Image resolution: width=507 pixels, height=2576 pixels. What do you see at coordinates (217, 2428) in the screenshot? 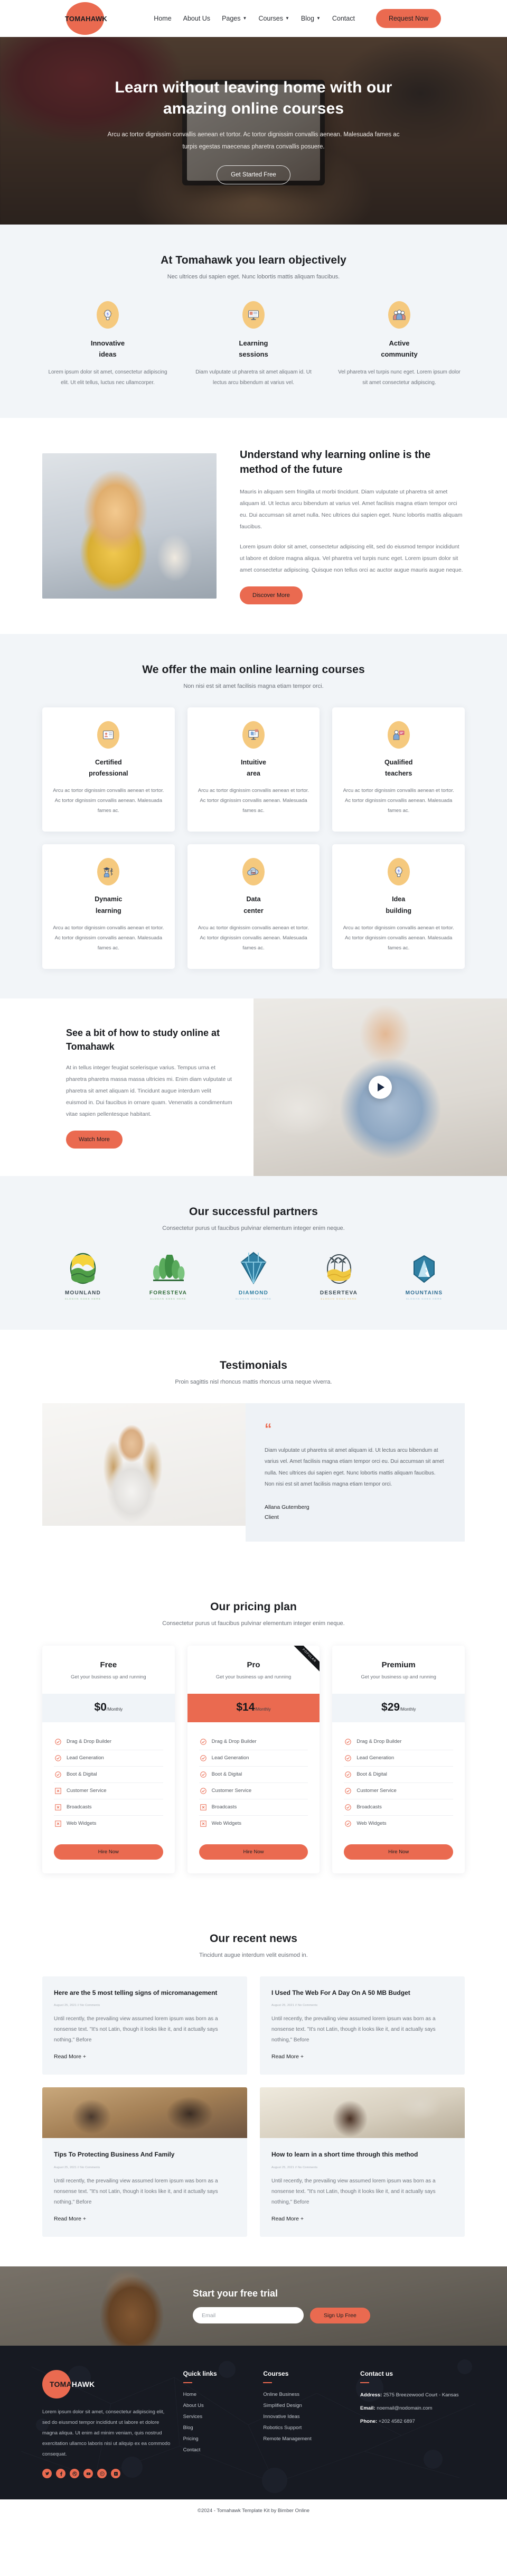
I see `footer-link-blog: Blog` at bounding box center [217, 2428].